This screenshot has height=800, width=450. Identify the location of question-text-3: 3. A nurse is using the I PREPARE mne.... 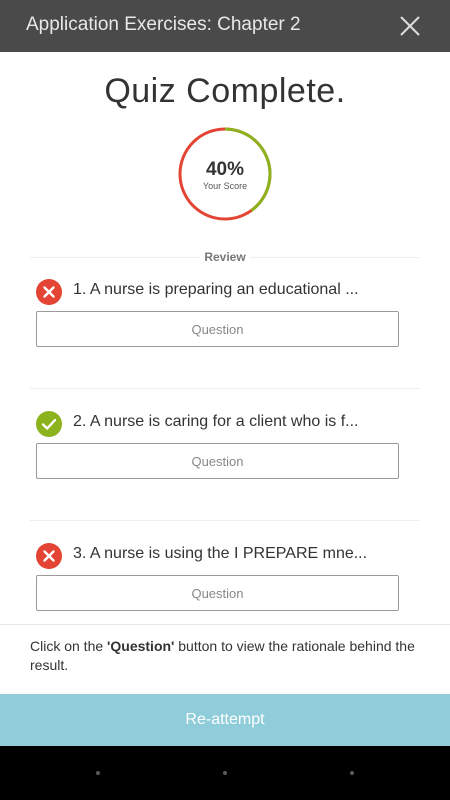
(220, 553).